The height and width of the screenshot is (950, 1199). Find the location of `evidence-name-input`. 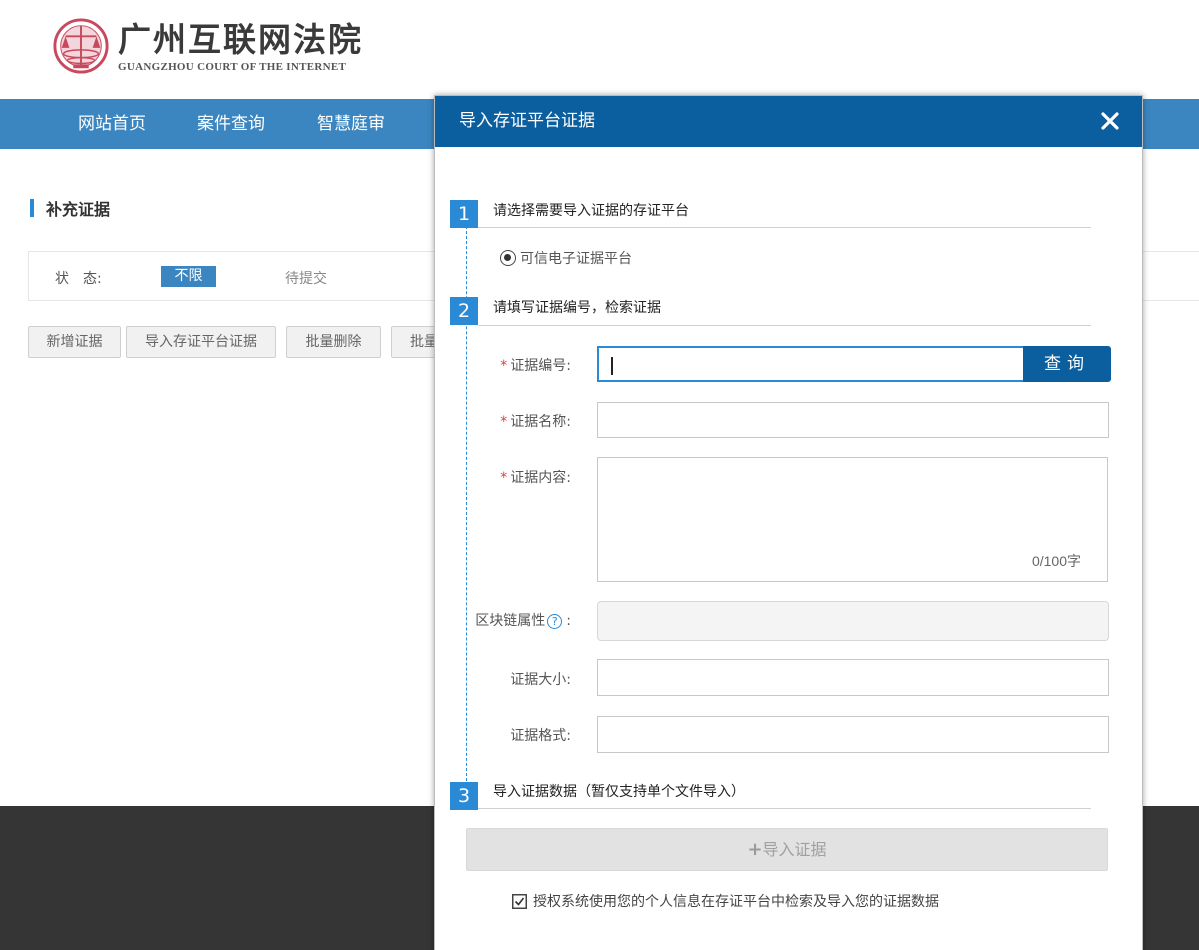

evidence-name-input is located at coordinates (853, 420).